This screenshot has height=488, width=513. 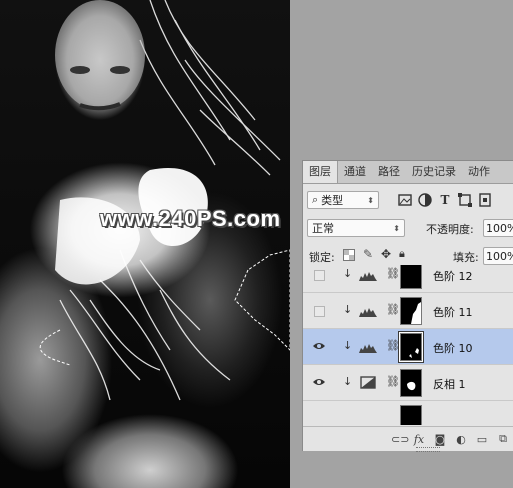 I want to click on layer-name: 色阶 10, so click(x=453, y=348).